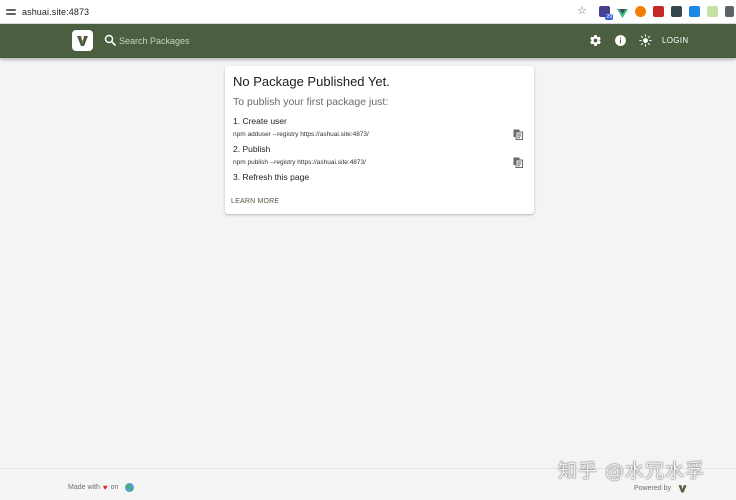  Describe the element at coordinates (518, 134) in the screenshot. I see `copy-adduser-icon` at that location.